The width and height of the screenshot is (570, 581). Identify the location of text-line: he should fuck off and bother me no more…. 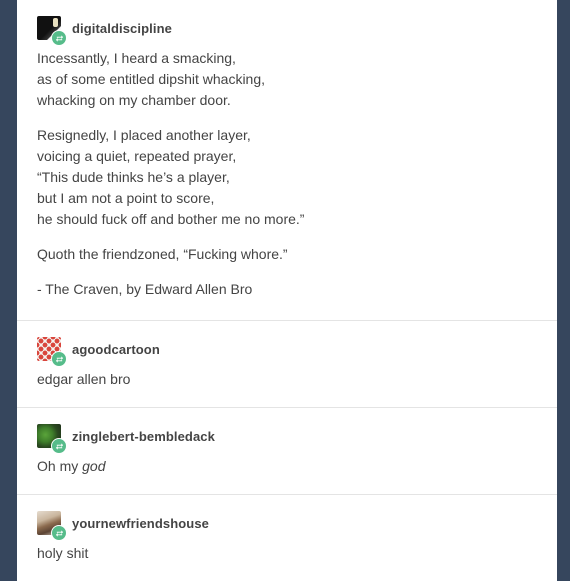
(171, 219).